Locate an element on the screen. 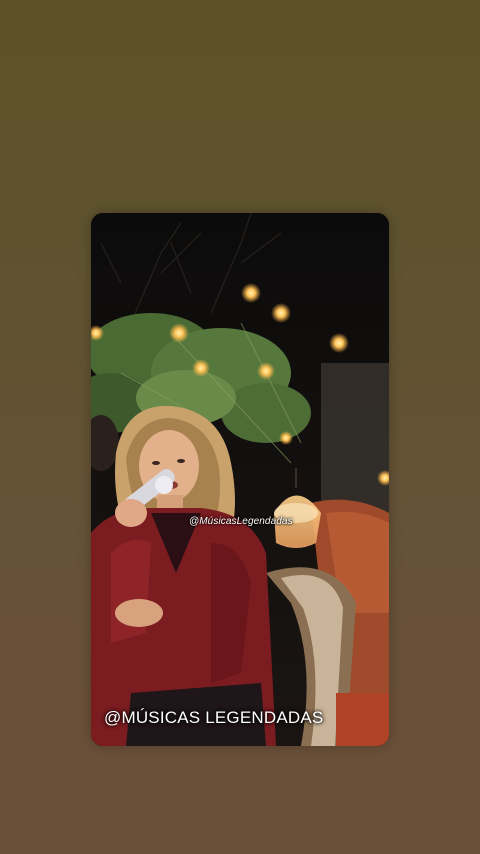 The width and height of the screenshot is (480, 854). watermark-handle-small: @MúsicasLegendadas is located at coordinates (241, 521).